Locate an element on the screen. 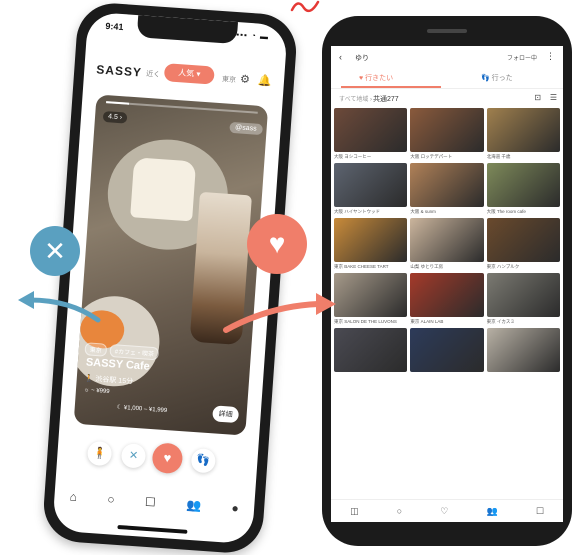 Image resolution: width=572 pixels, height=555 pixels. like-indicator: ♥ is located at coordinates (277, 244).